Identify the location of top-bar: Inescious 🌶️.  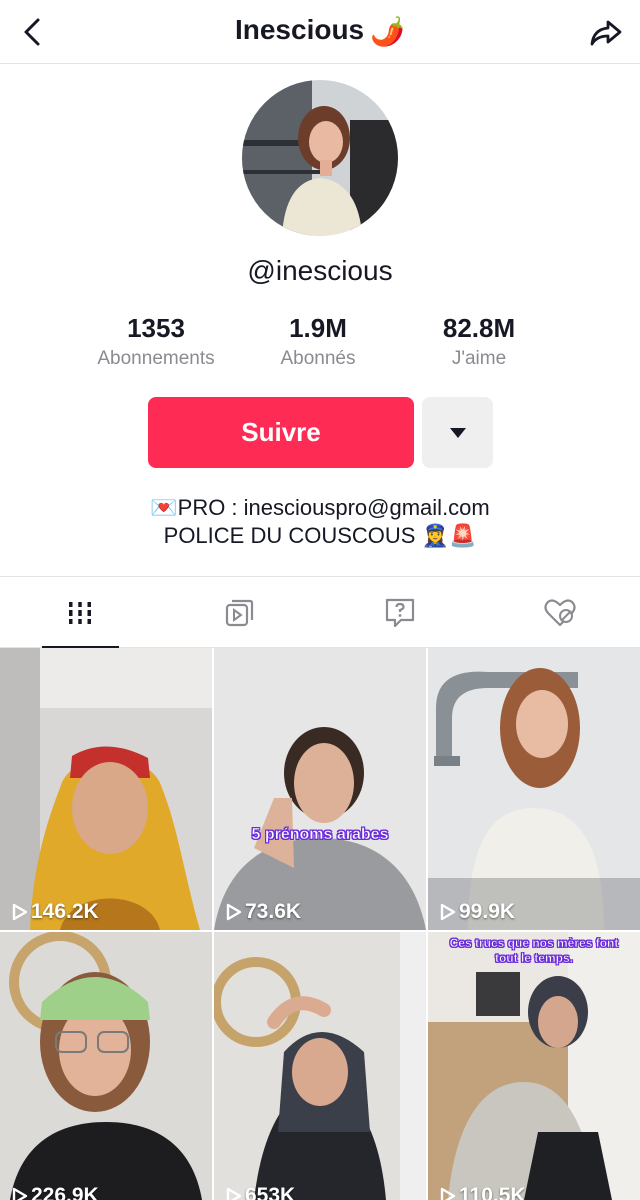
(320, 32).